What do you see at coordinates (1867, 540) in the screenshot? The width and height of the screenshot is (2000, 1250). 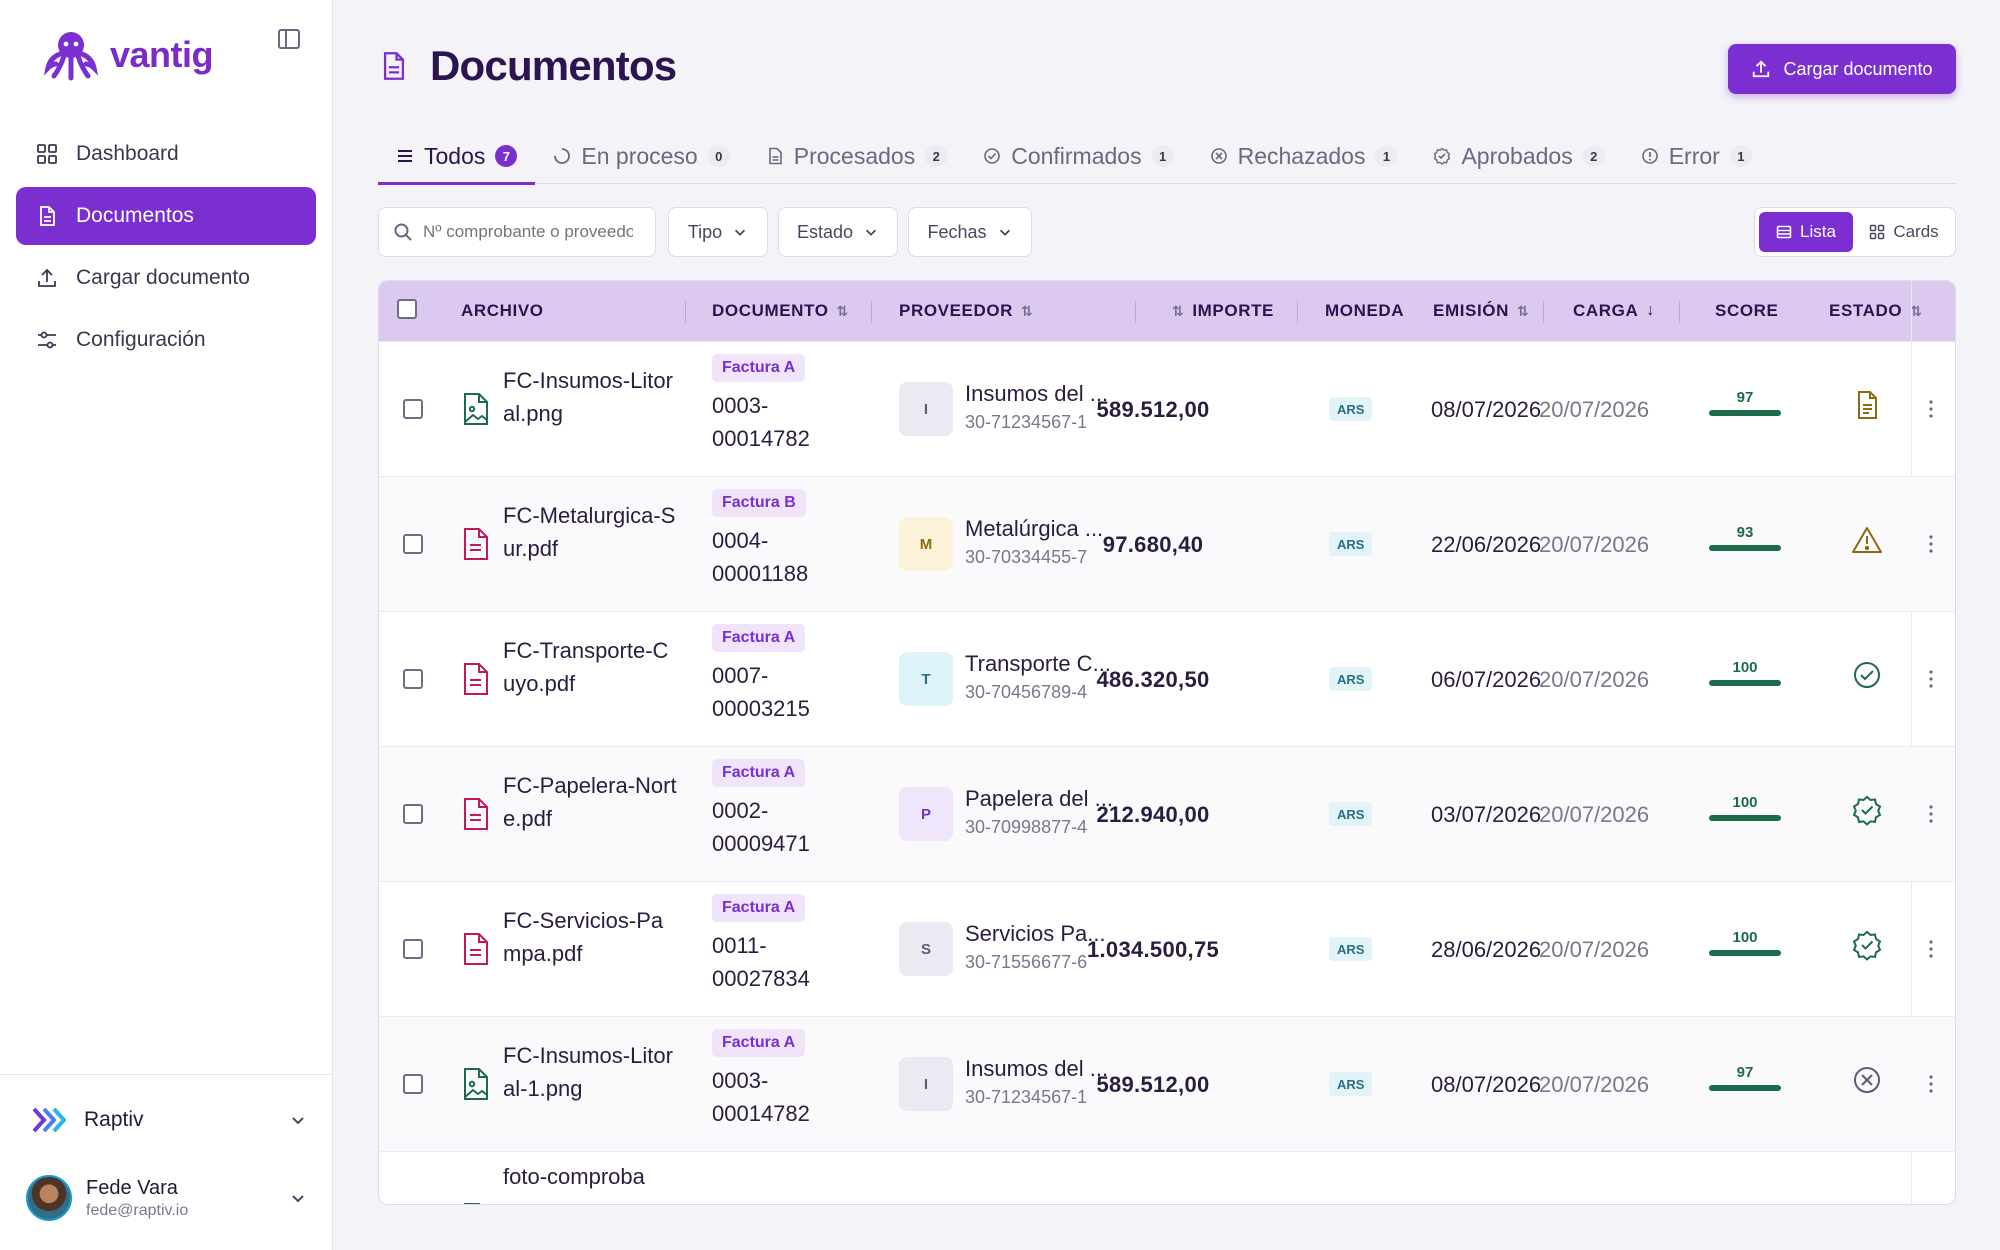 I see `warning-status-icon` at bounding box center [1867, 540].